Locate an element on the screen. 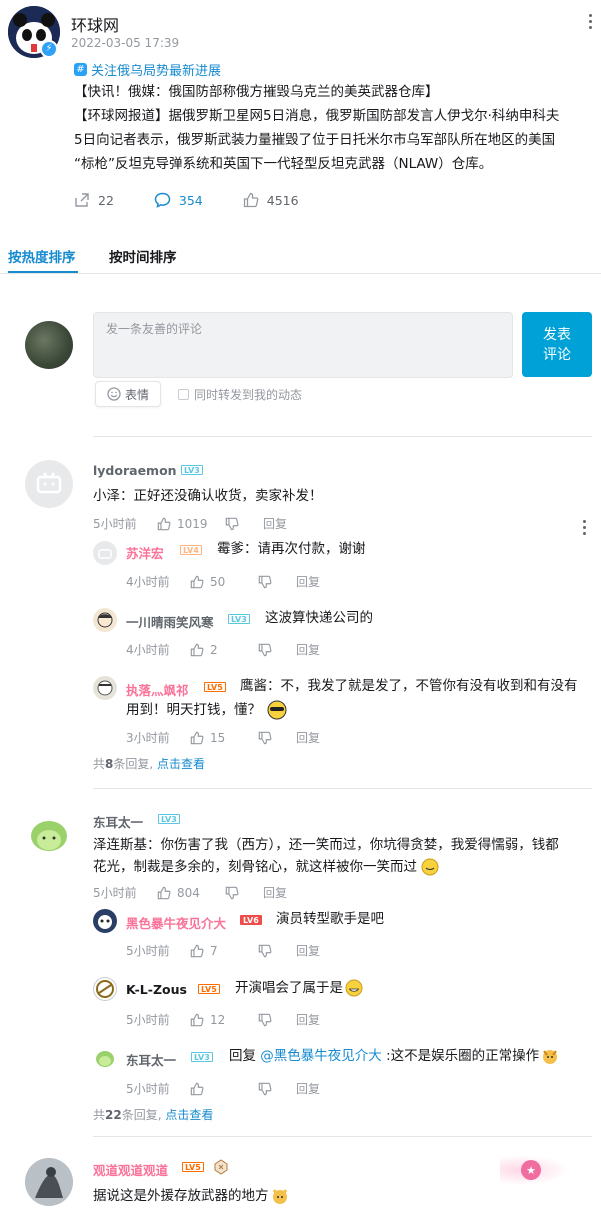 The image size is (601, 1212). like-count: 2 is located at coordinates (214, 649).